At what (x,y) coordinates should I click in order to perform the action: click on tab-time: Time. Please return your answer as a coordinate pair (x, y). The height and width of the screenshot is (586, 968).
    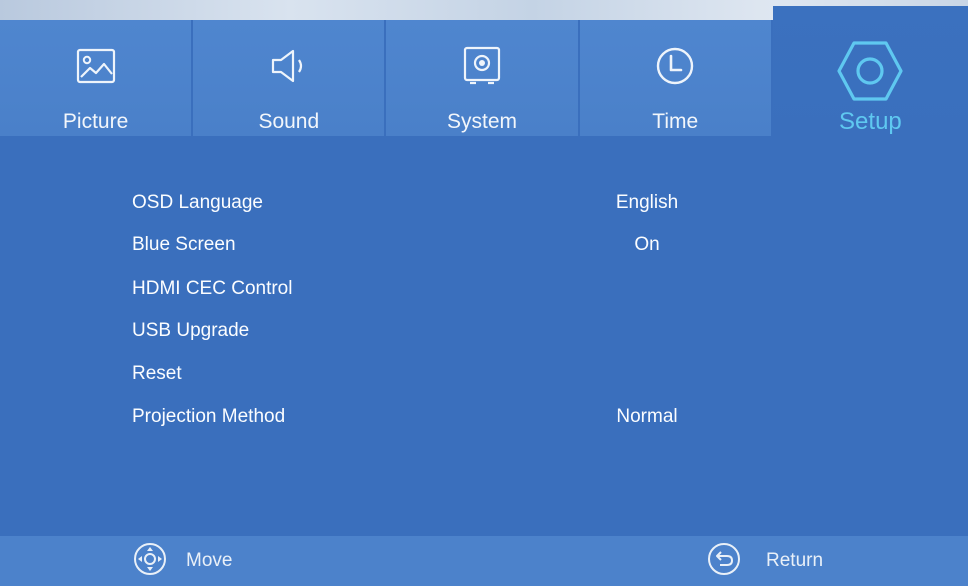
    Looking at the image, I should click on (675, 78).